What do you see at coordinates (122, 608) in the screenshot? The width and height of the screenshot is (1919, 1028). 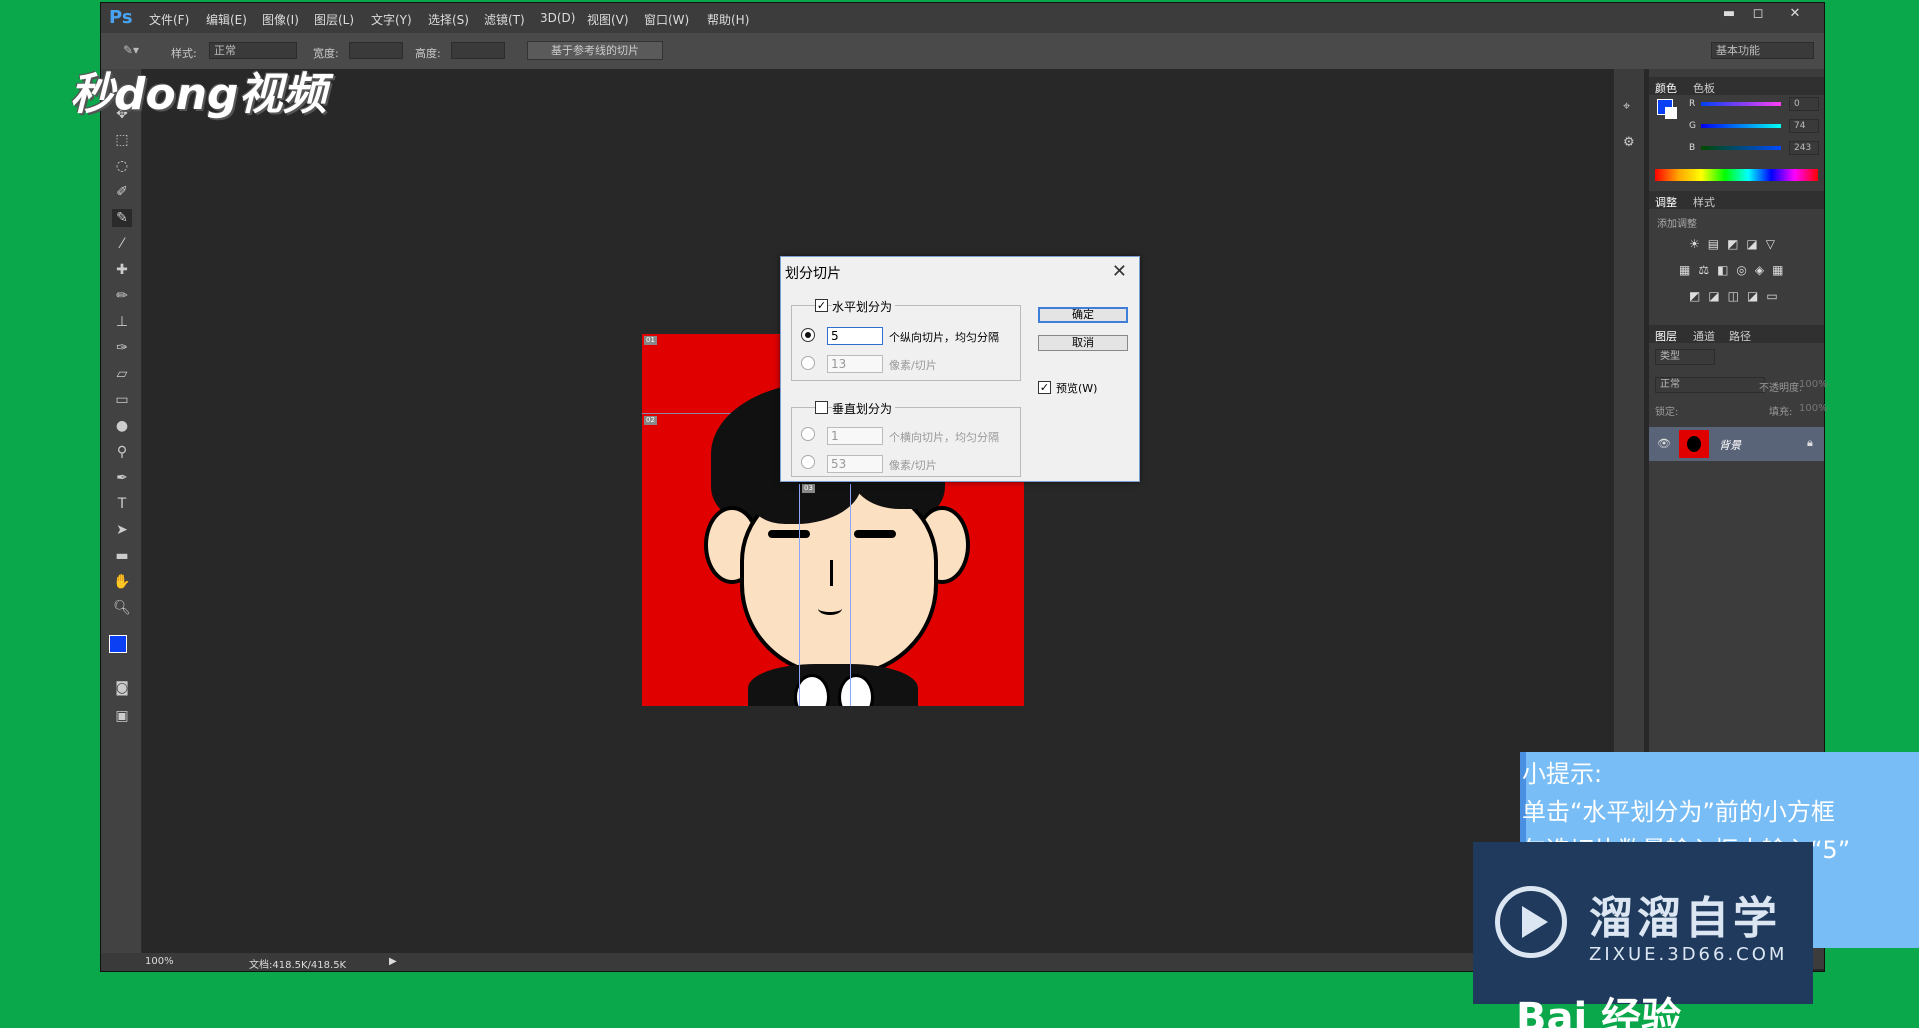 I see `zoom-tool-icon: 🔍︎` at bounding box center [122, 608].